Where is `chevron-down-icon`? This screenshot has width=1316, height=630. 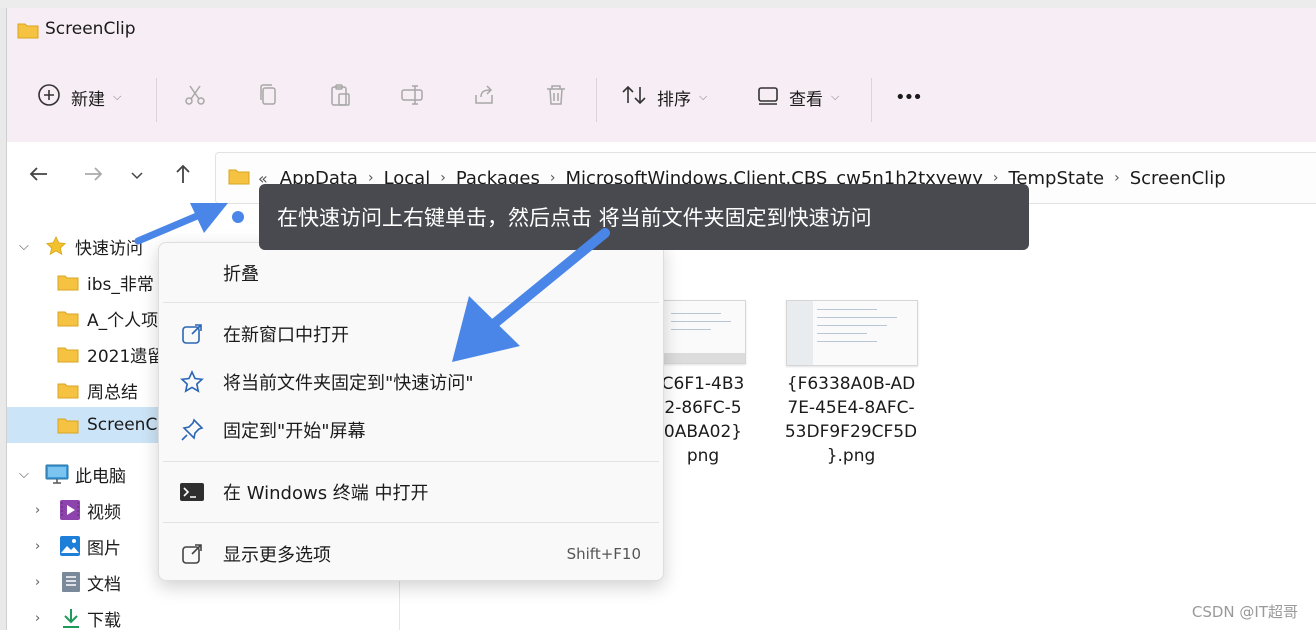 chevron-down-icon is located at coordinates (137, 176).